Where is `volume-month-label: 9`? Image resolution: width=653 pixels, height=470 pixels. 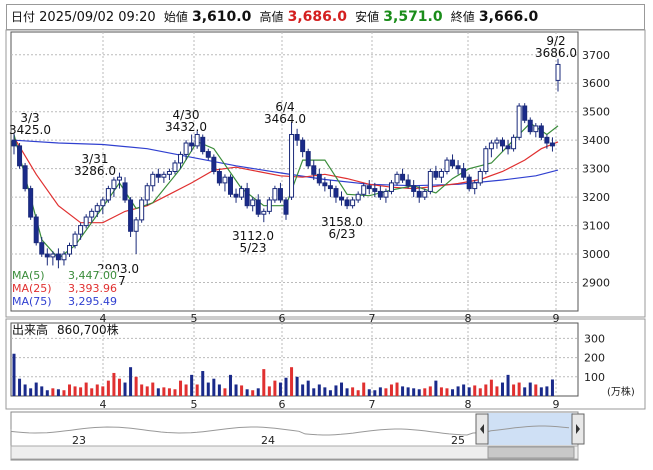
volume-month-label: 9 is located at coordinates (556, 404).